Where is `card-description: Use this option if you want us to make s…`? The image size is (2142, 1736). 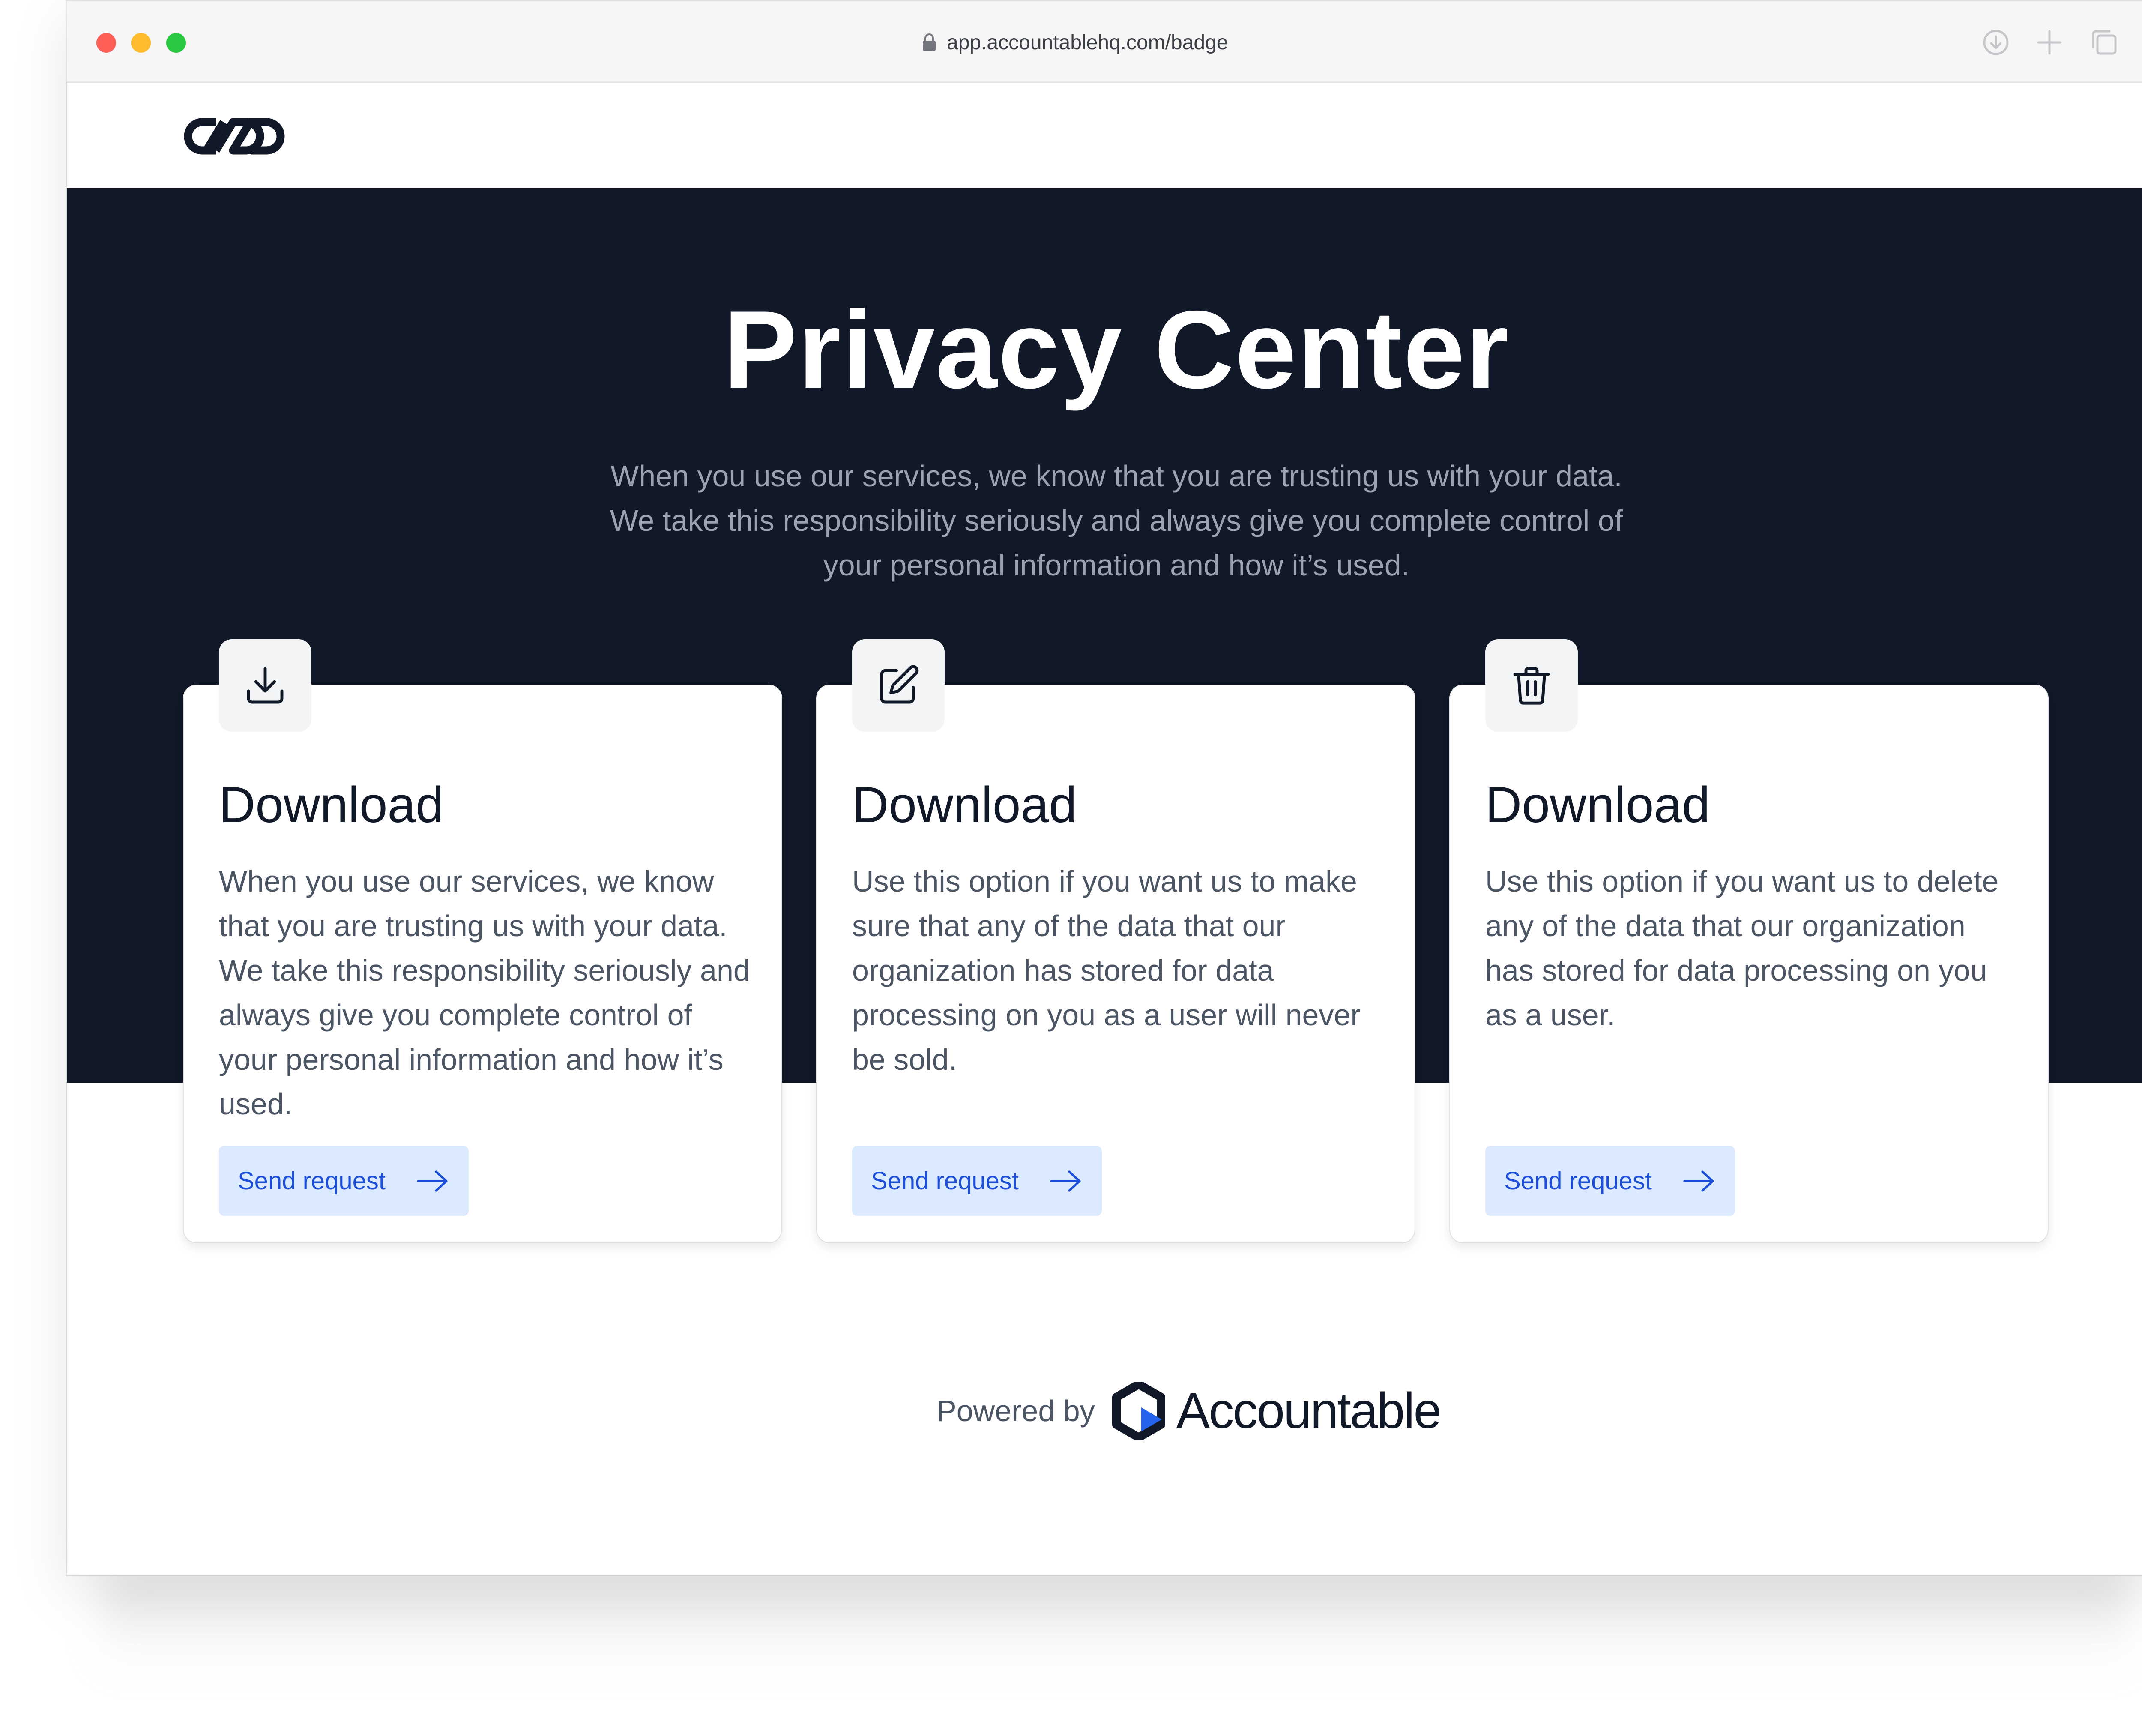
card-description: Use this option if you want us to make s… is located at coordinates (1117, 970).